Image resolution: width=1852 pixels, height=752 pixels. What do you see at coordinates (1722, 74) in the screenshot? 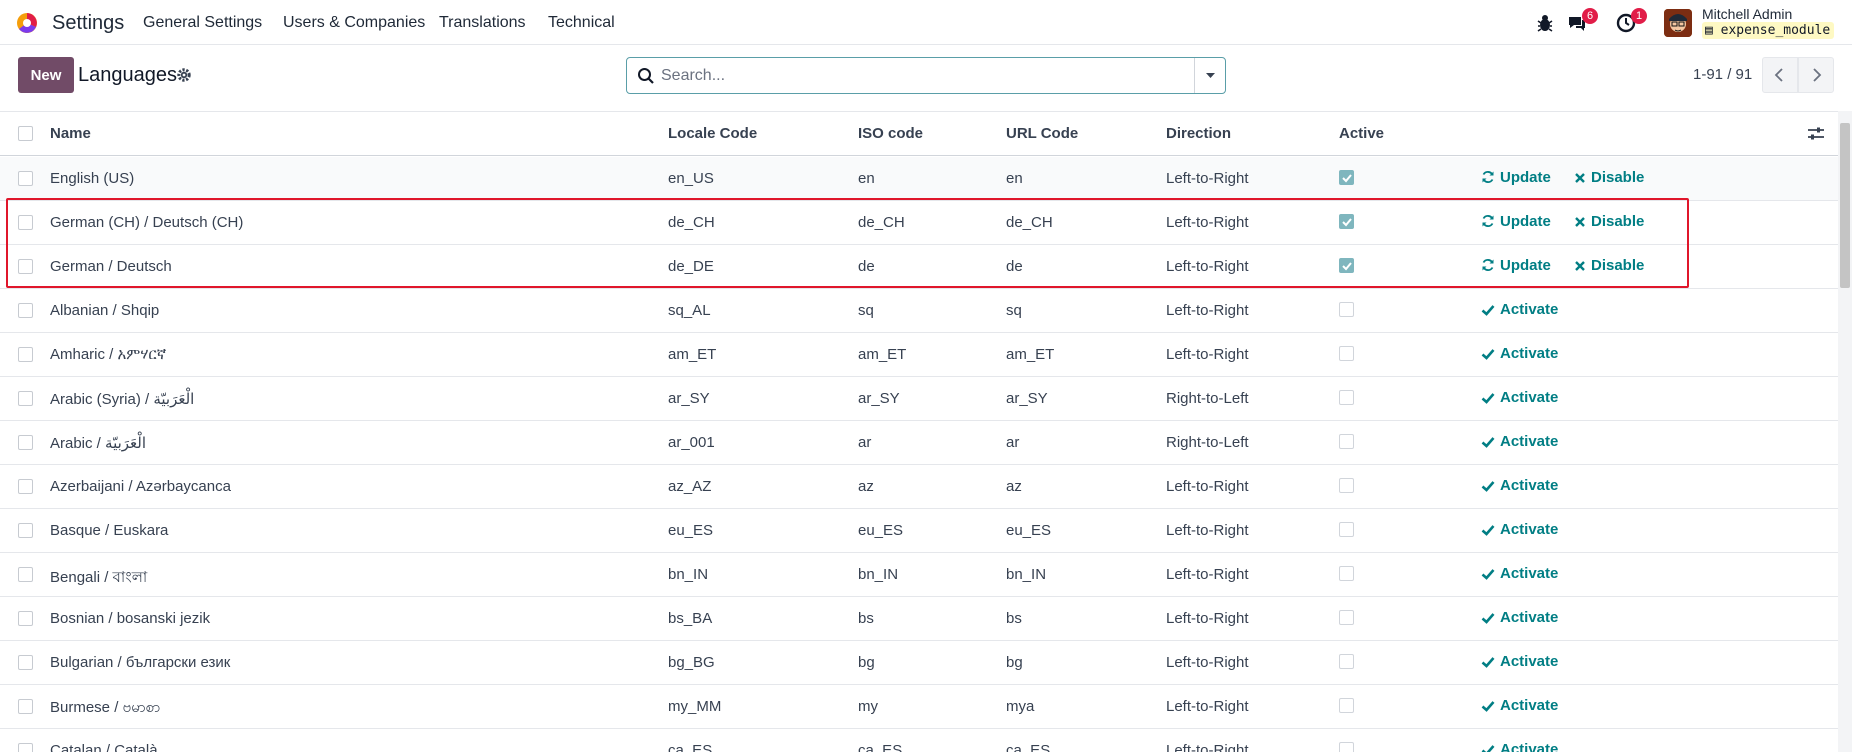
I see `pager-value: 1-91 / 91` at bounding box center [1722, 74].